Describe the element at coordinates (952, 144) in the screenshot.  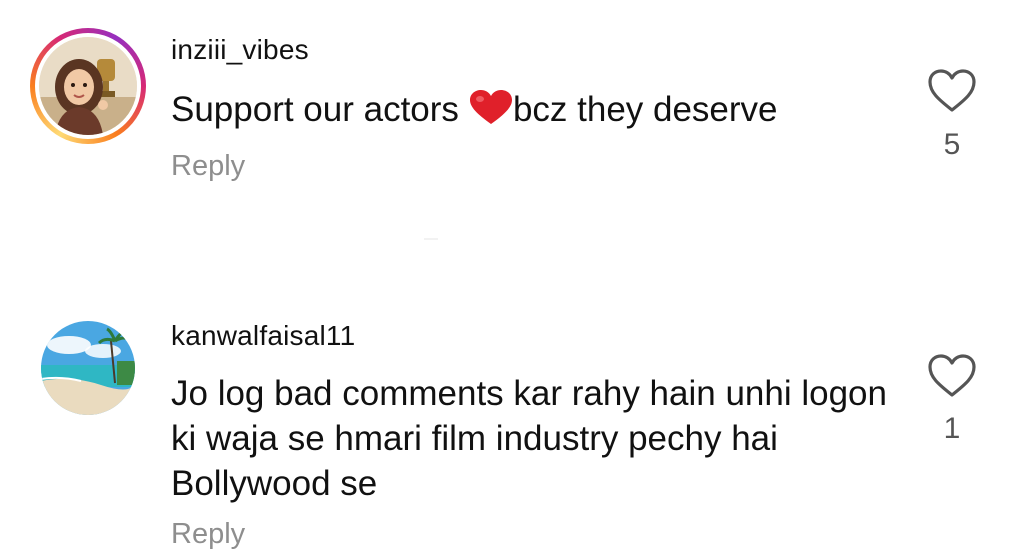
I see `like-count: 5` at that location.